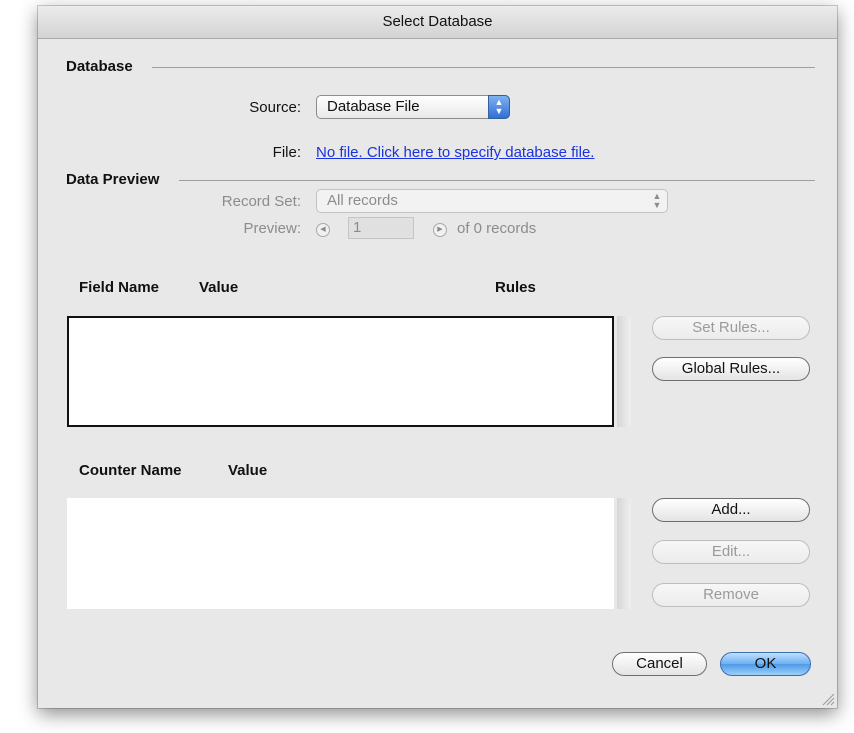 The width and height of the screenshot is (854, 733). I want to click on column-header-field-name: Field Name, so click(119, 287).